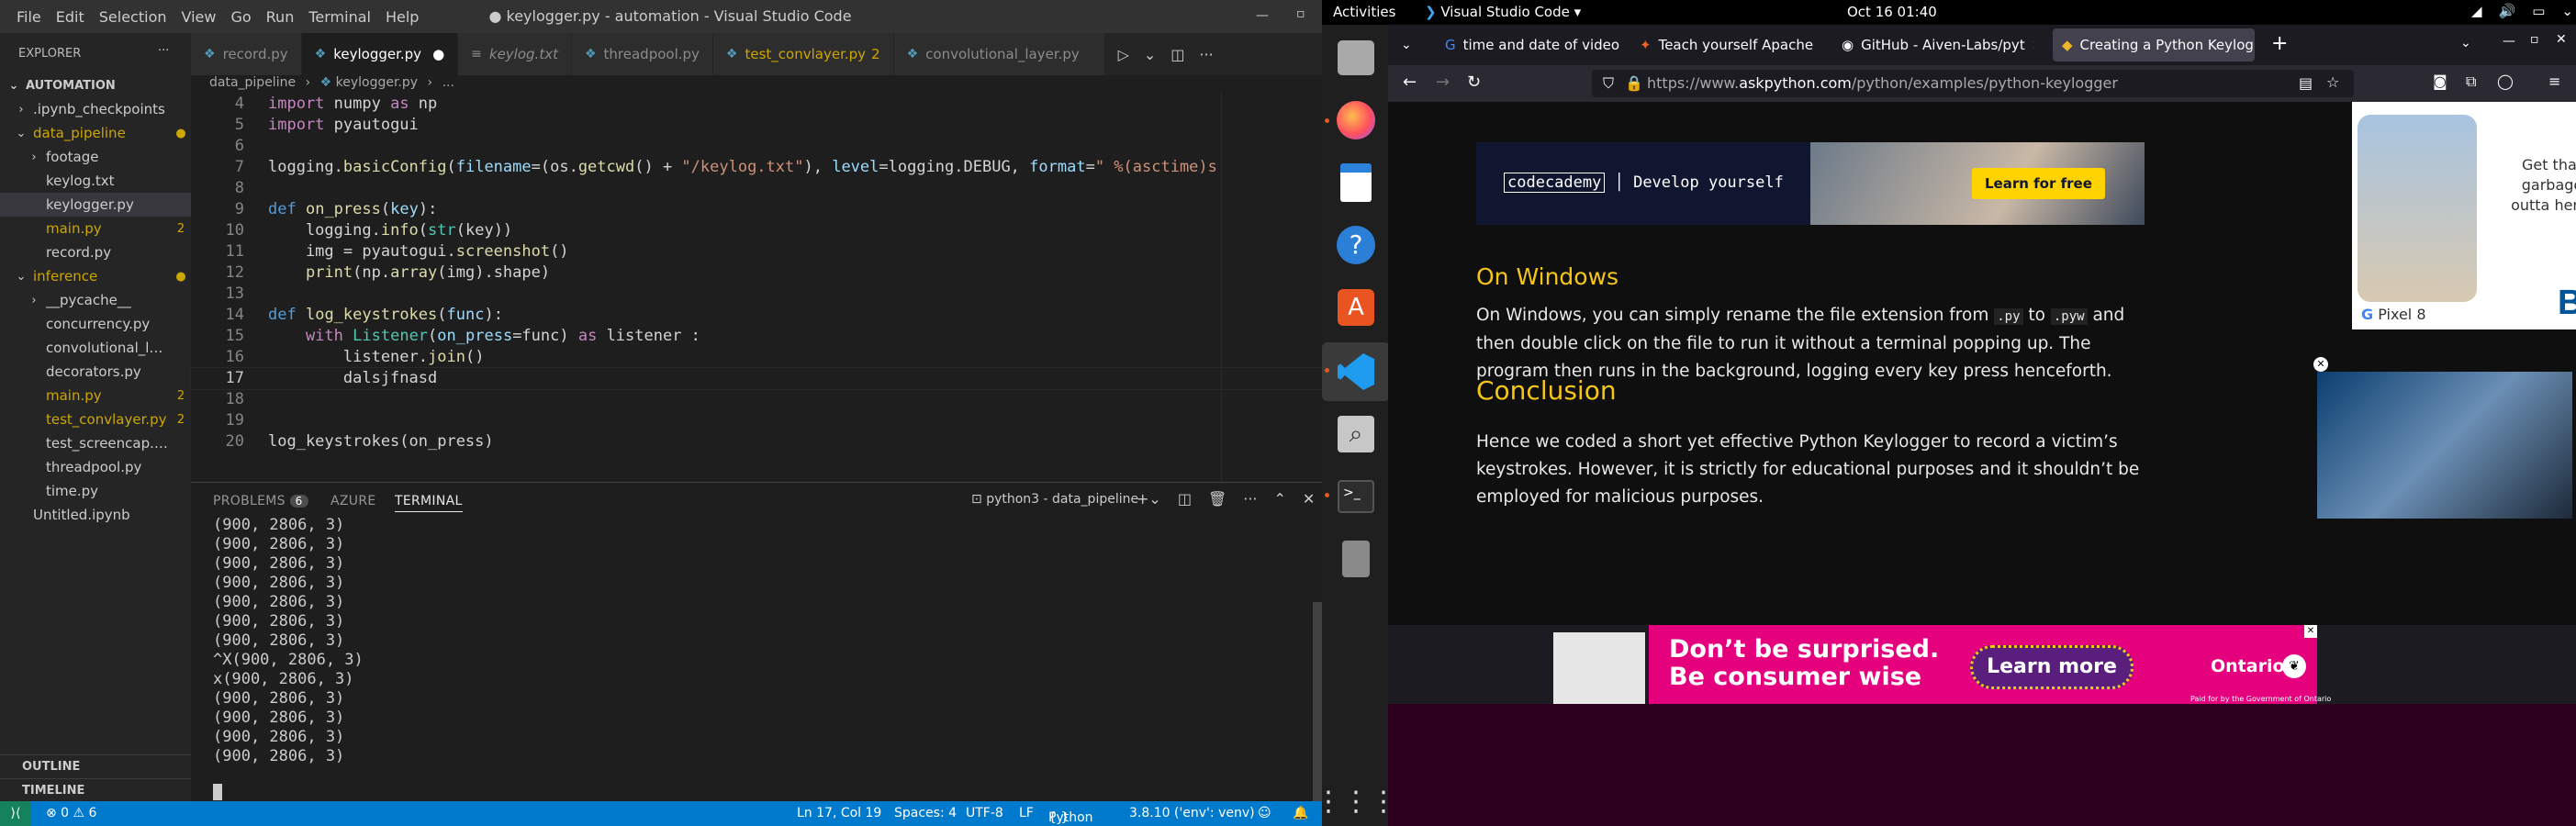 This screenshot has height=826, width=2576. I want to click on activities-button: Activities, so click(1364, 12).